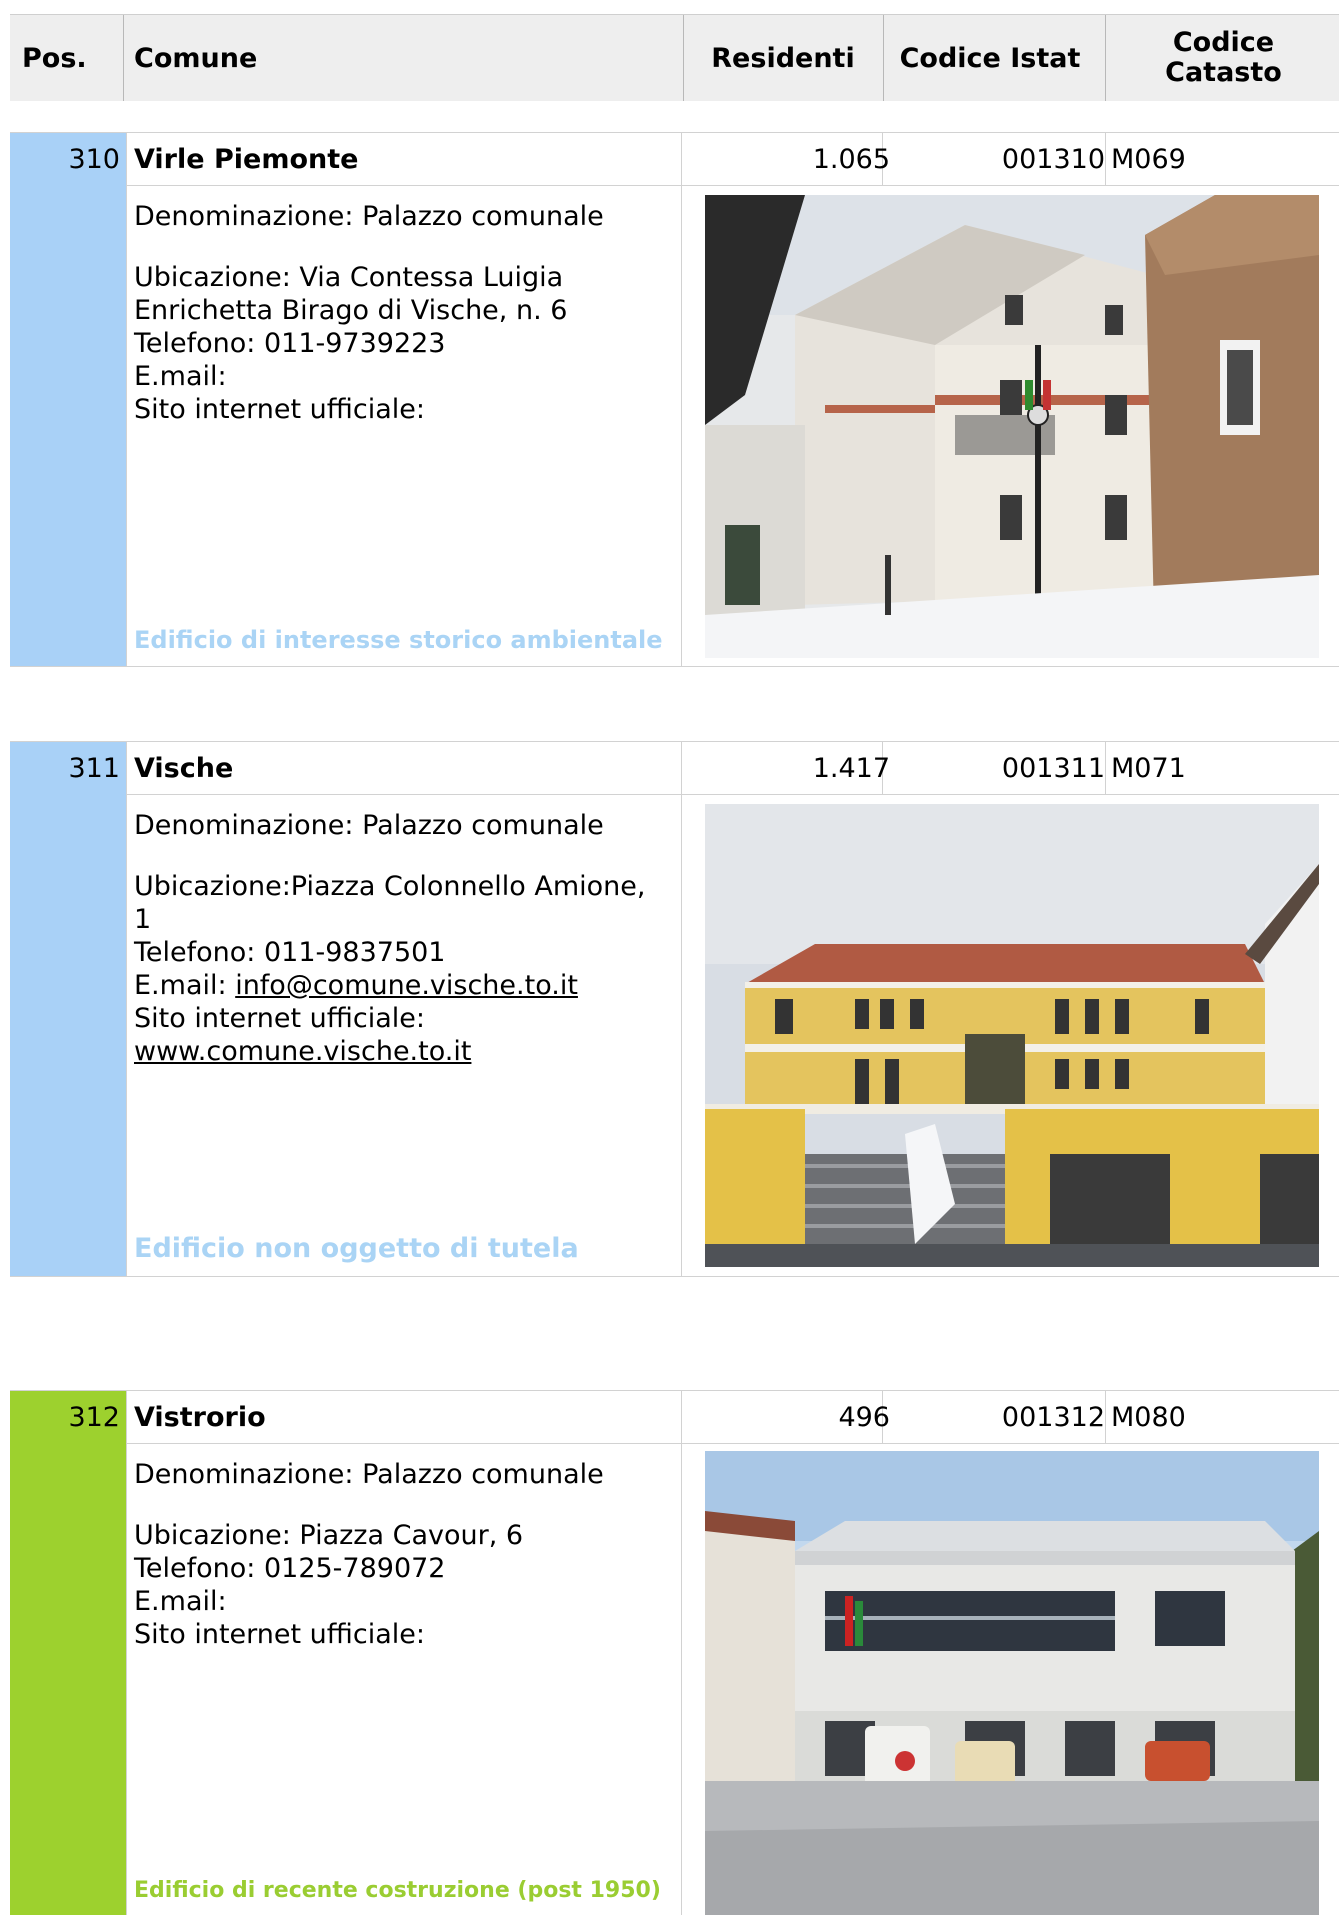 The width and height of the screenshot is (1339, 1915). What do you see at coordinates (851, 159) in the screenshot?
I see `residenti-value: 1.065` at bounding box center [851, 159].